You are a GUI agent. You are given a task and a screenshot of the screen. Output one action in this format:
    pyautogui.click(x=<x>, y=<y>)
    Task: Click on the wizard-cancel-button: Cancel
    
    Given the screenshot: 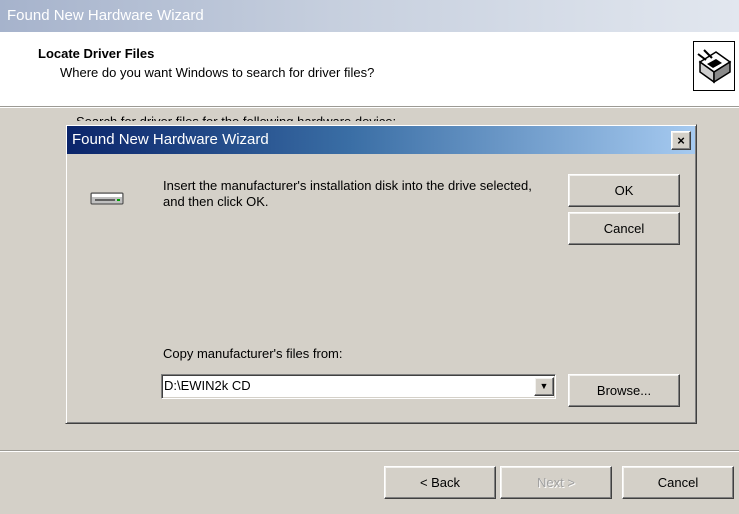 What is the action you would take?
    pyautogui.click(x=678, y=482)
    